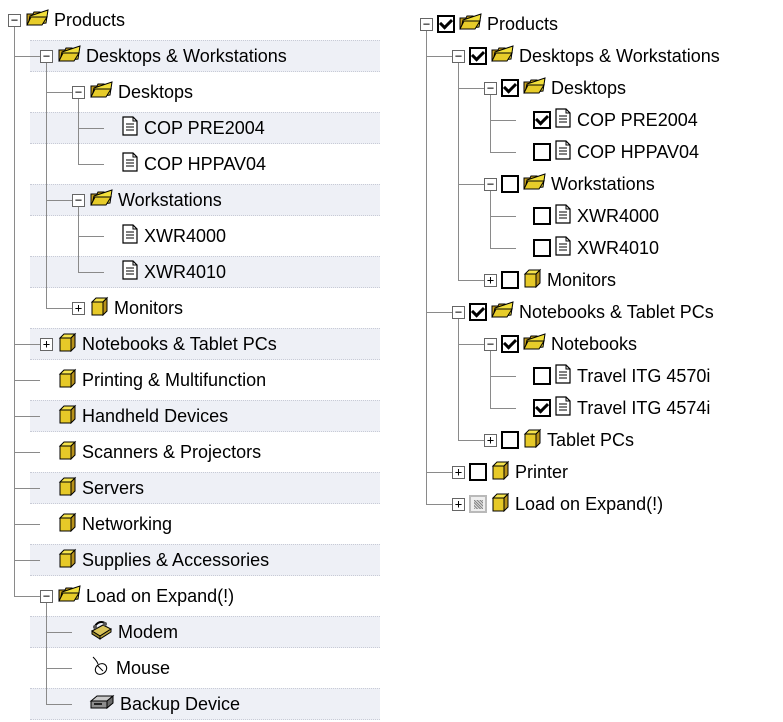 This screenshot has width=783, height=722. I want to click on tree-node-label: Tablet PCs, so click(590, 440).